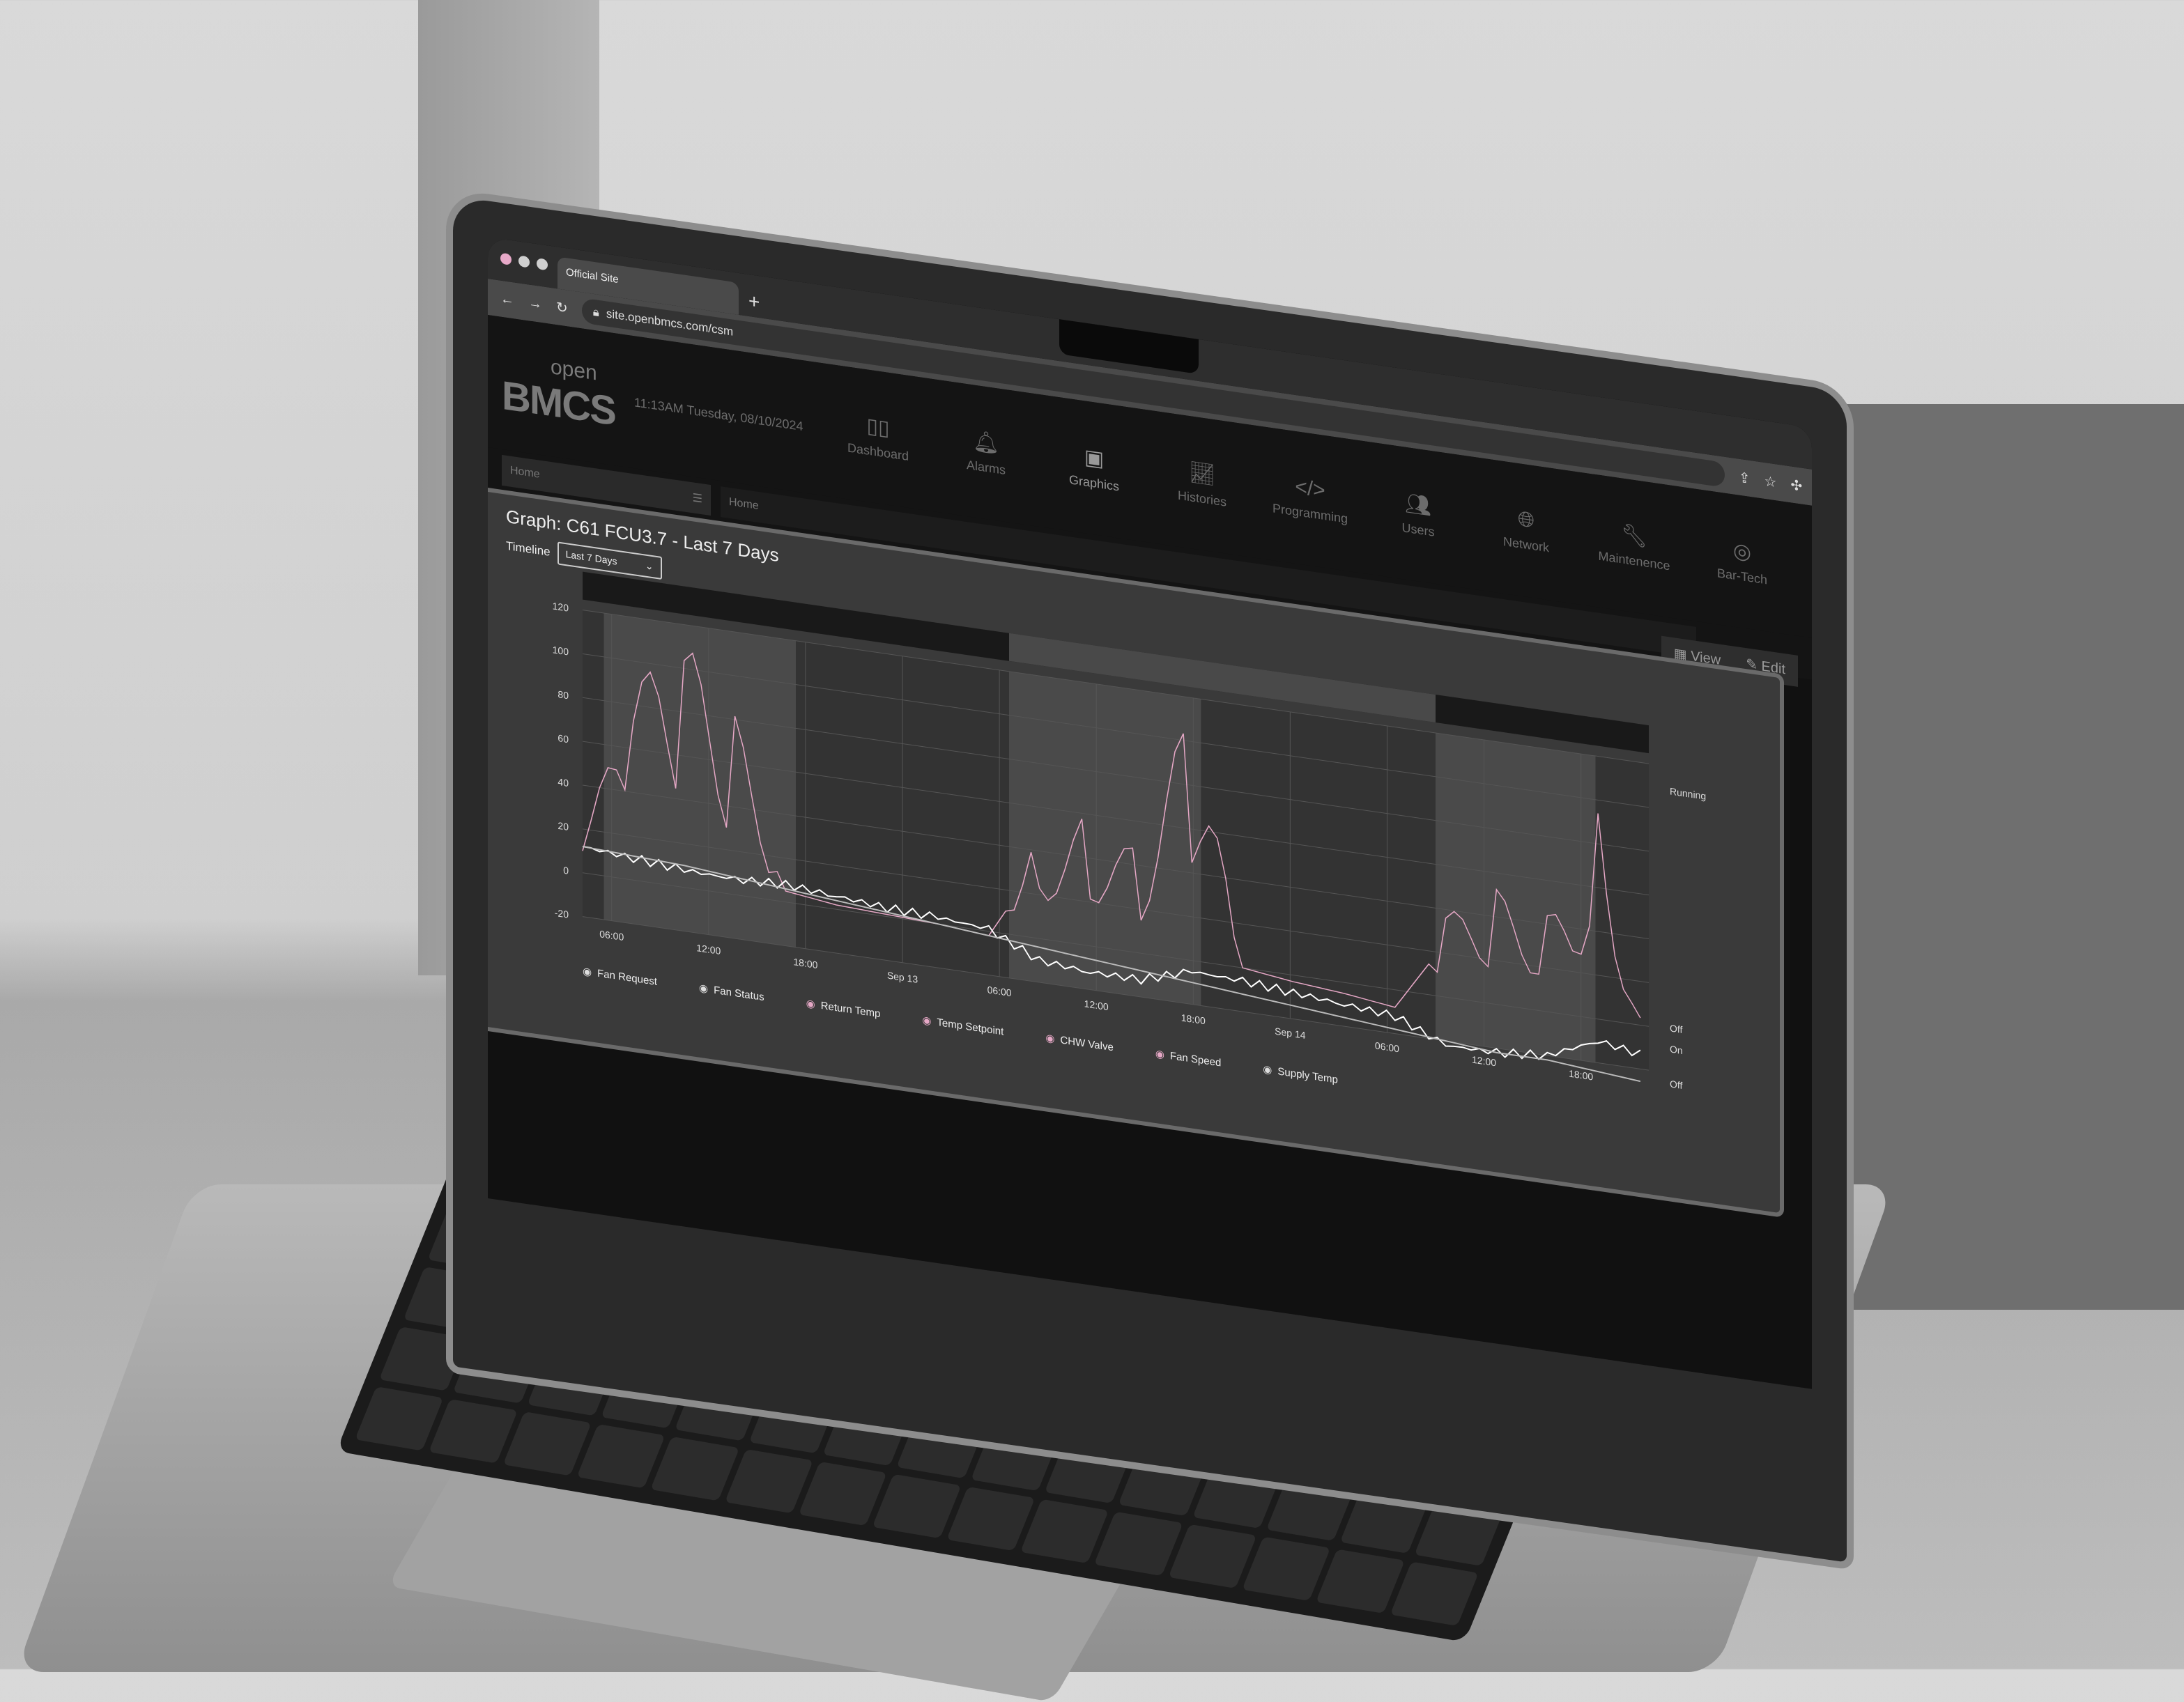  What do you see at coordinates (1634, 536) in the screenshot?
I see `wrench-icon: 🔧︎` at bounding box center [1634, 536].